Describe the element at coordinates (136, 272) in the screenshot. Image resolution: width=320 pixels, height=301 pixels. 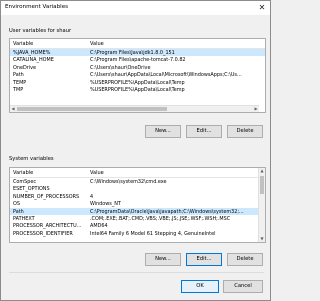
I see `divider` at that location.